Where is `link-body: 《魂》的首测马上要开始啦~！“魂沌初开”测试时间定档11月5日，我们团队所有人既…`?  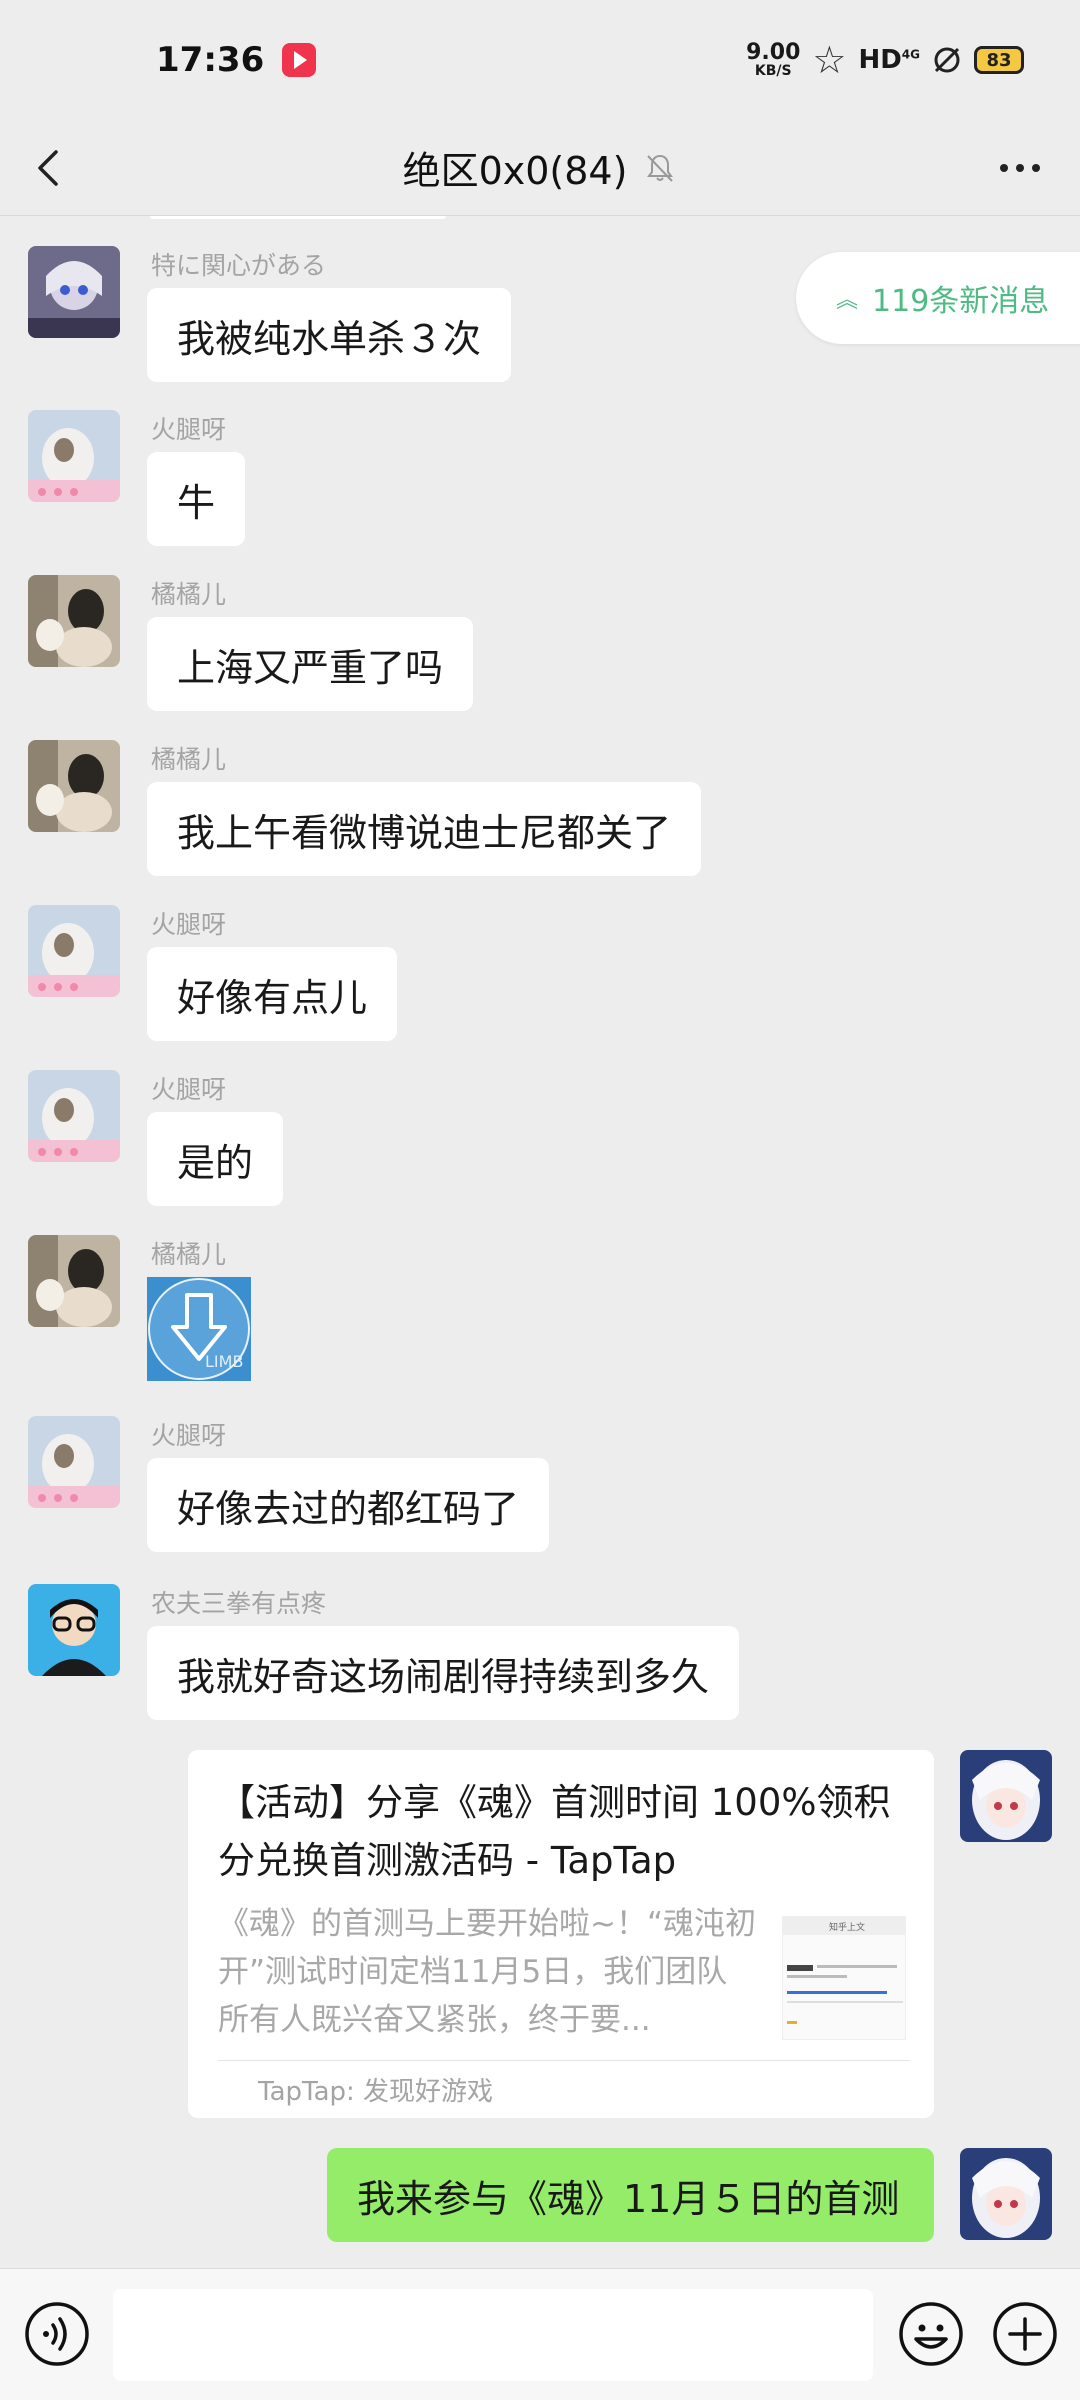
link-body: 《魂》的首测马上要开始啦~！“魂沌初开”测试时间定档11月5日，我们团队所有人既… is located at coordinates (562, 1972).